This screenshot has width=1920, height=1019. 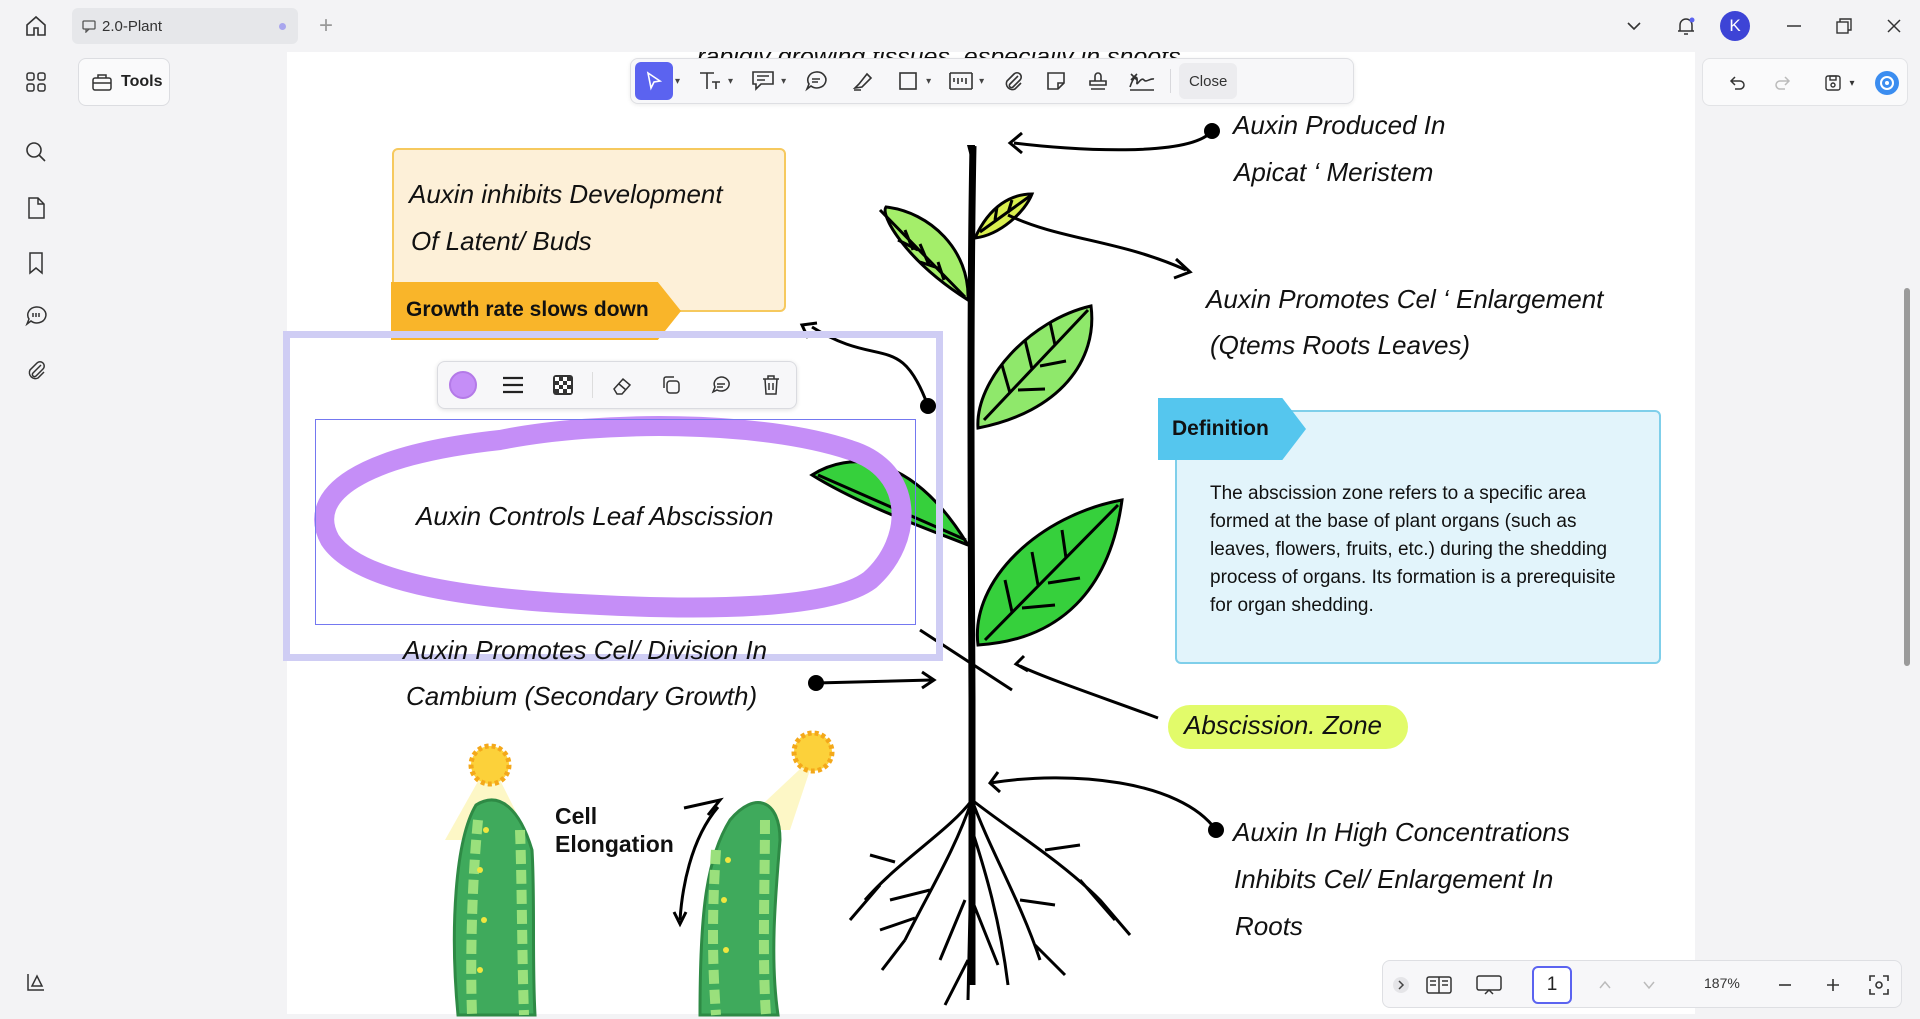 I want to click on ai-assistant-icon, so click(x=1887, y=83).